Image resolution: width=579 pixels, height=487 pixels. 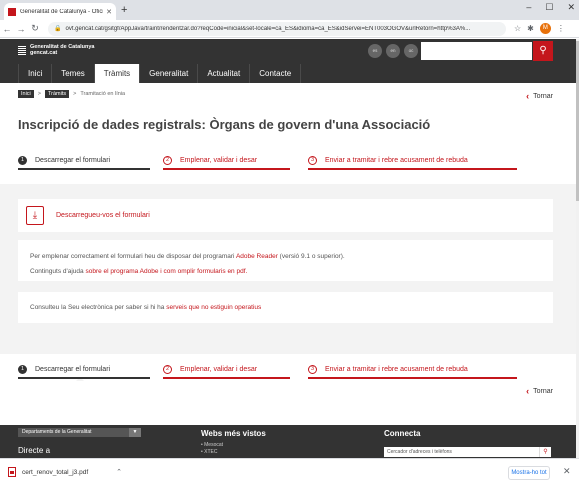 What do you see at coordinates (119, 472) in the screenshot?
I see `chevron-up-icon: ⌃` at bounding box center [119, 472].